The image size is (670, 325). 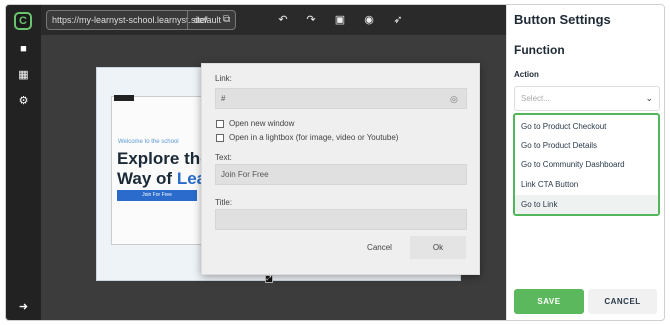 What do you see at coordinates (562, 19) in the screenshot?
I see `panel-title: Button Settings` at bounding box center [562, 19].